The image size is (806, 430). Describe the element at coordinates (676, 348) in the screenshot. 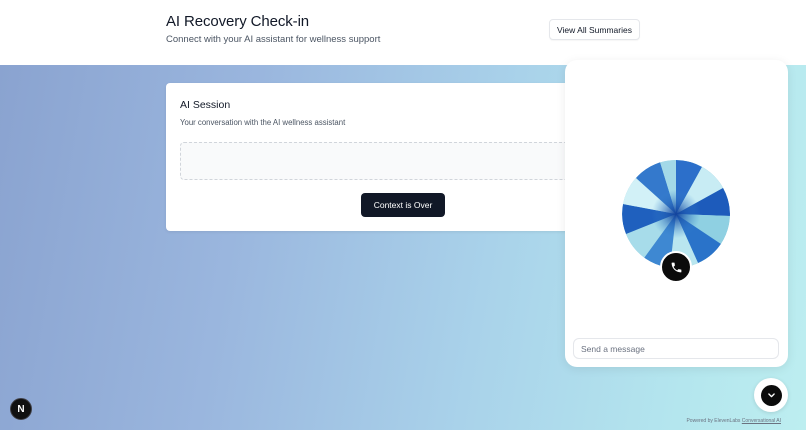

I see `message-input` at that location.